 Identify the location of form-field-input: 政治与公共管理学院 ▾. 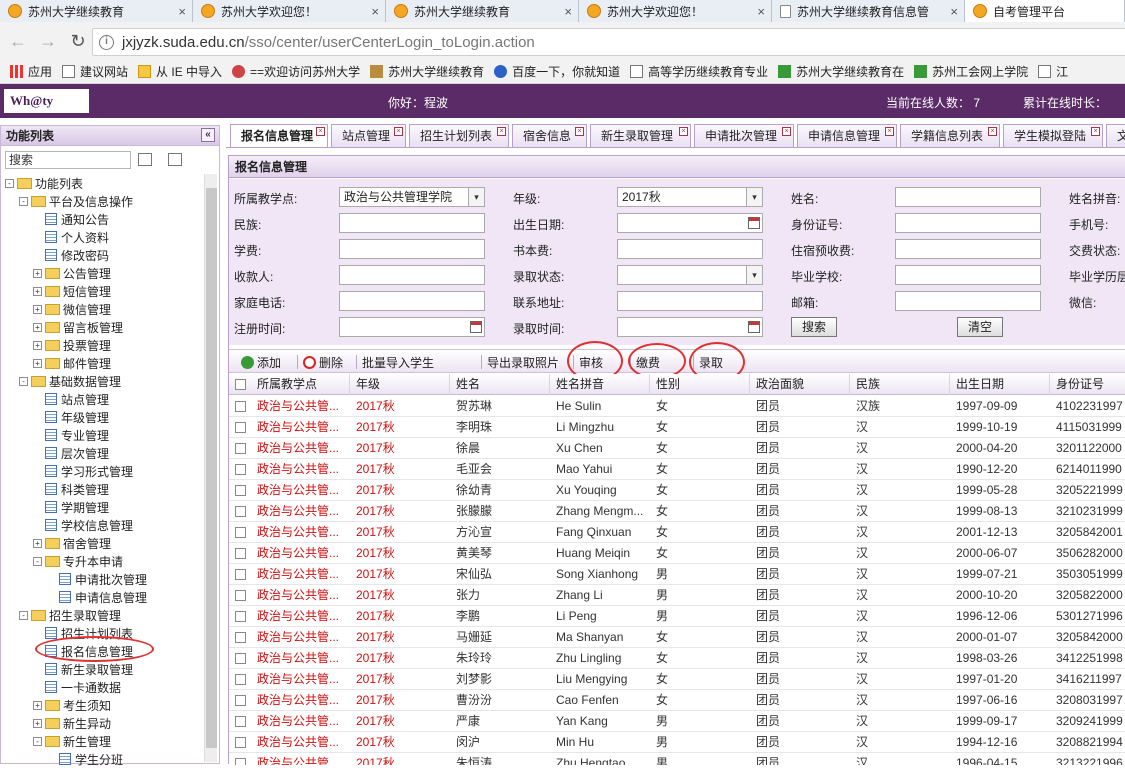
(412, 197).